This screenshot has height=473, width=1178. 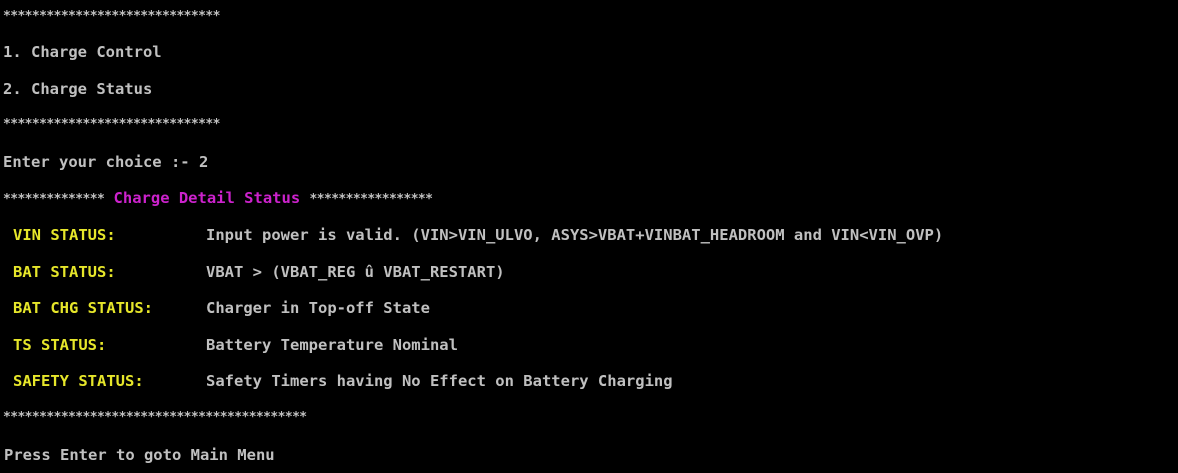 What do you see at coordinates (590, 455) in the screenshot?
I see `footer-prompt: Press Enter to goto Main Menu` at bounding box center [590, 455].